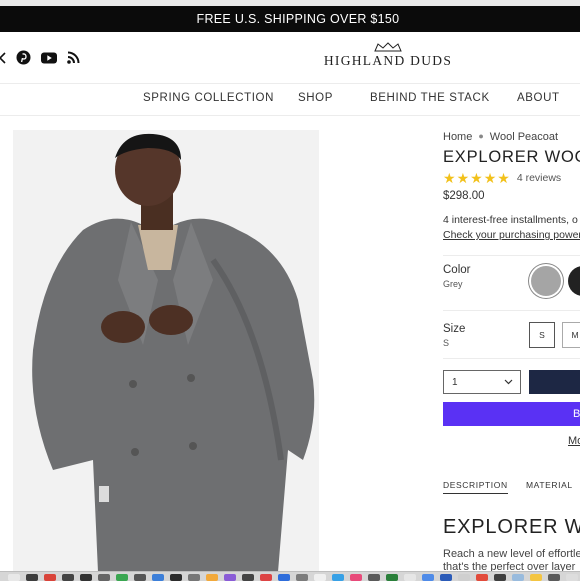  I want to click on color-label: Color, so click(457, 270).